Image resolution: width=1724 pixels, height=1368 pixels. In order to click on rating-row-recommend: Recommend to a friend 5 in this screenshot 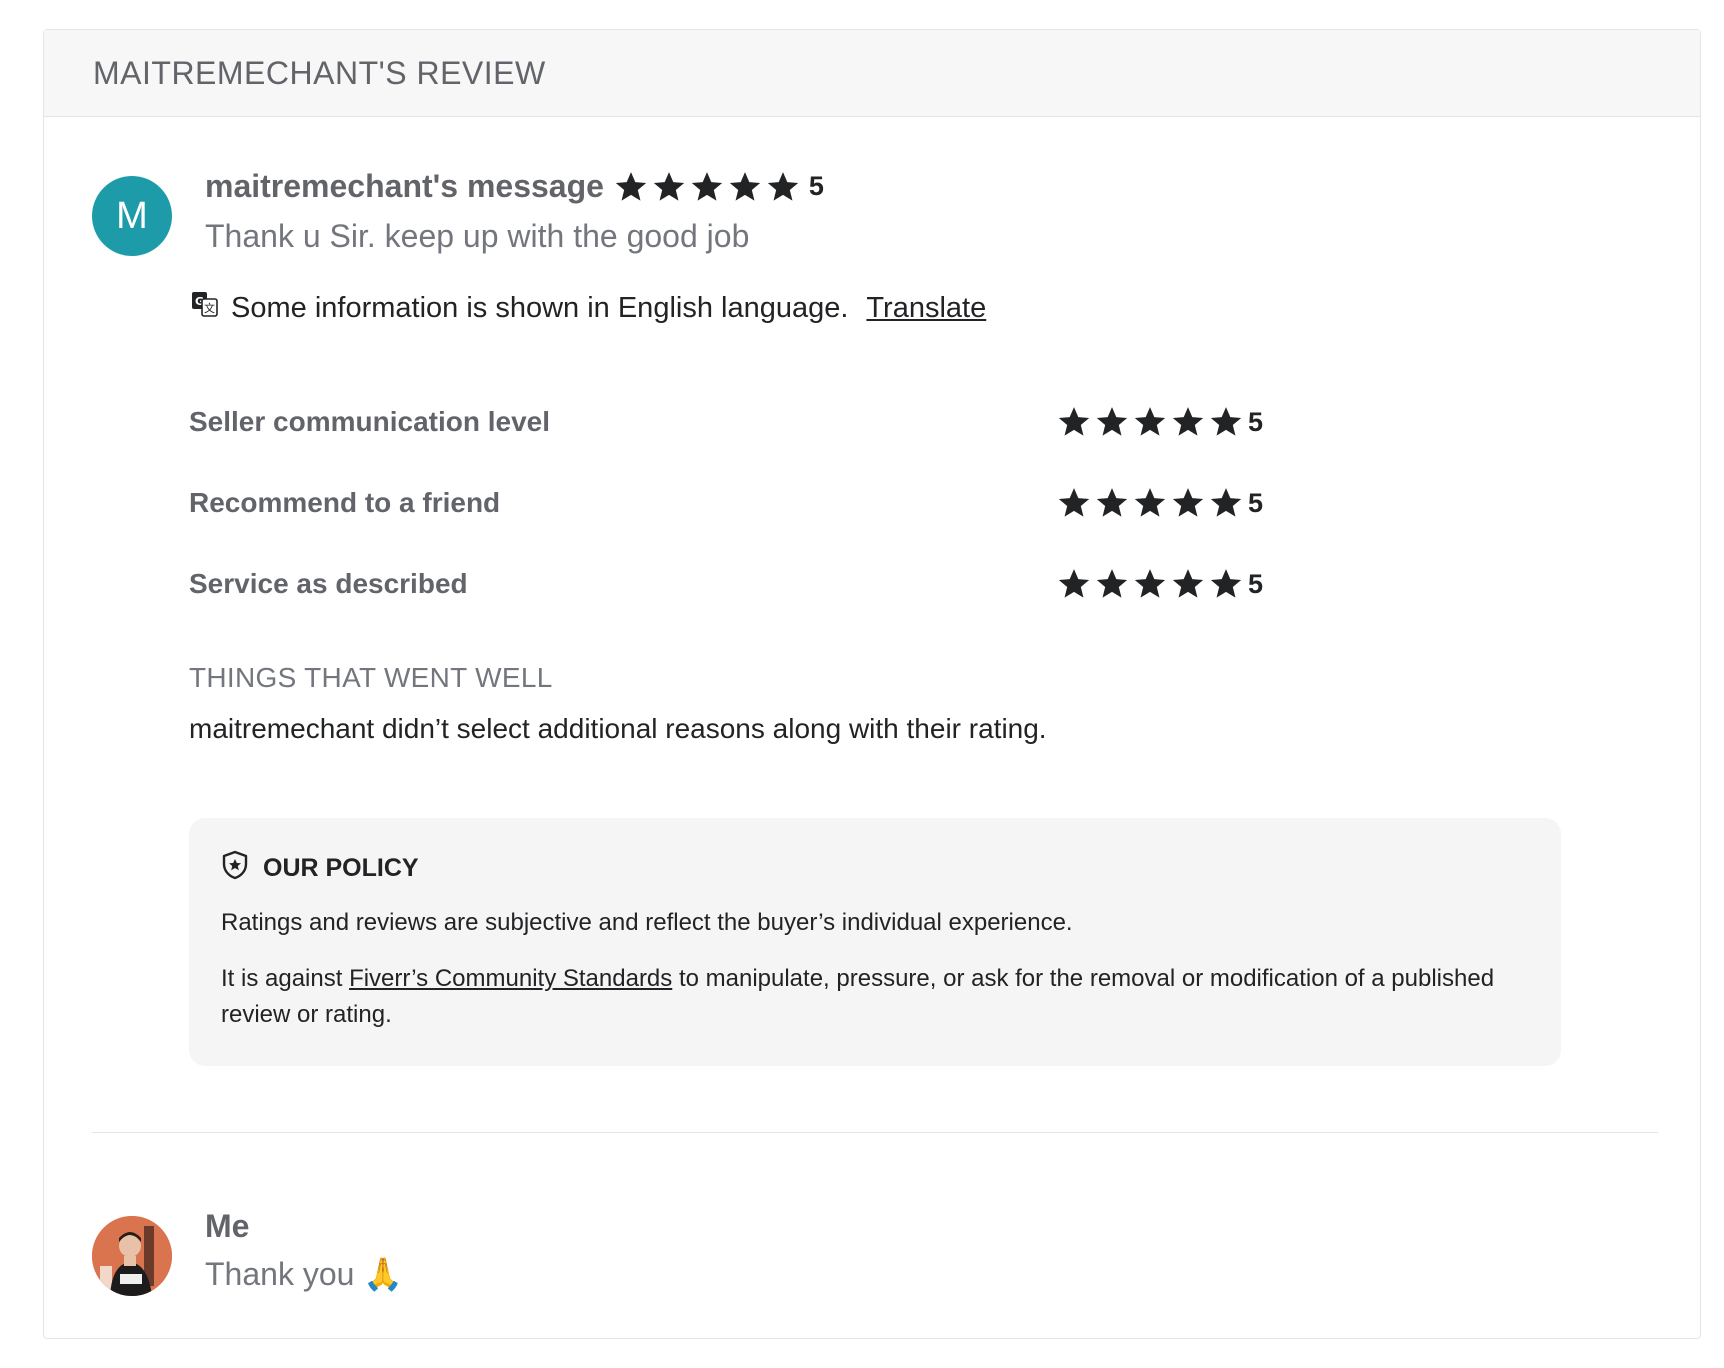, I will do `click(729, 503)`.